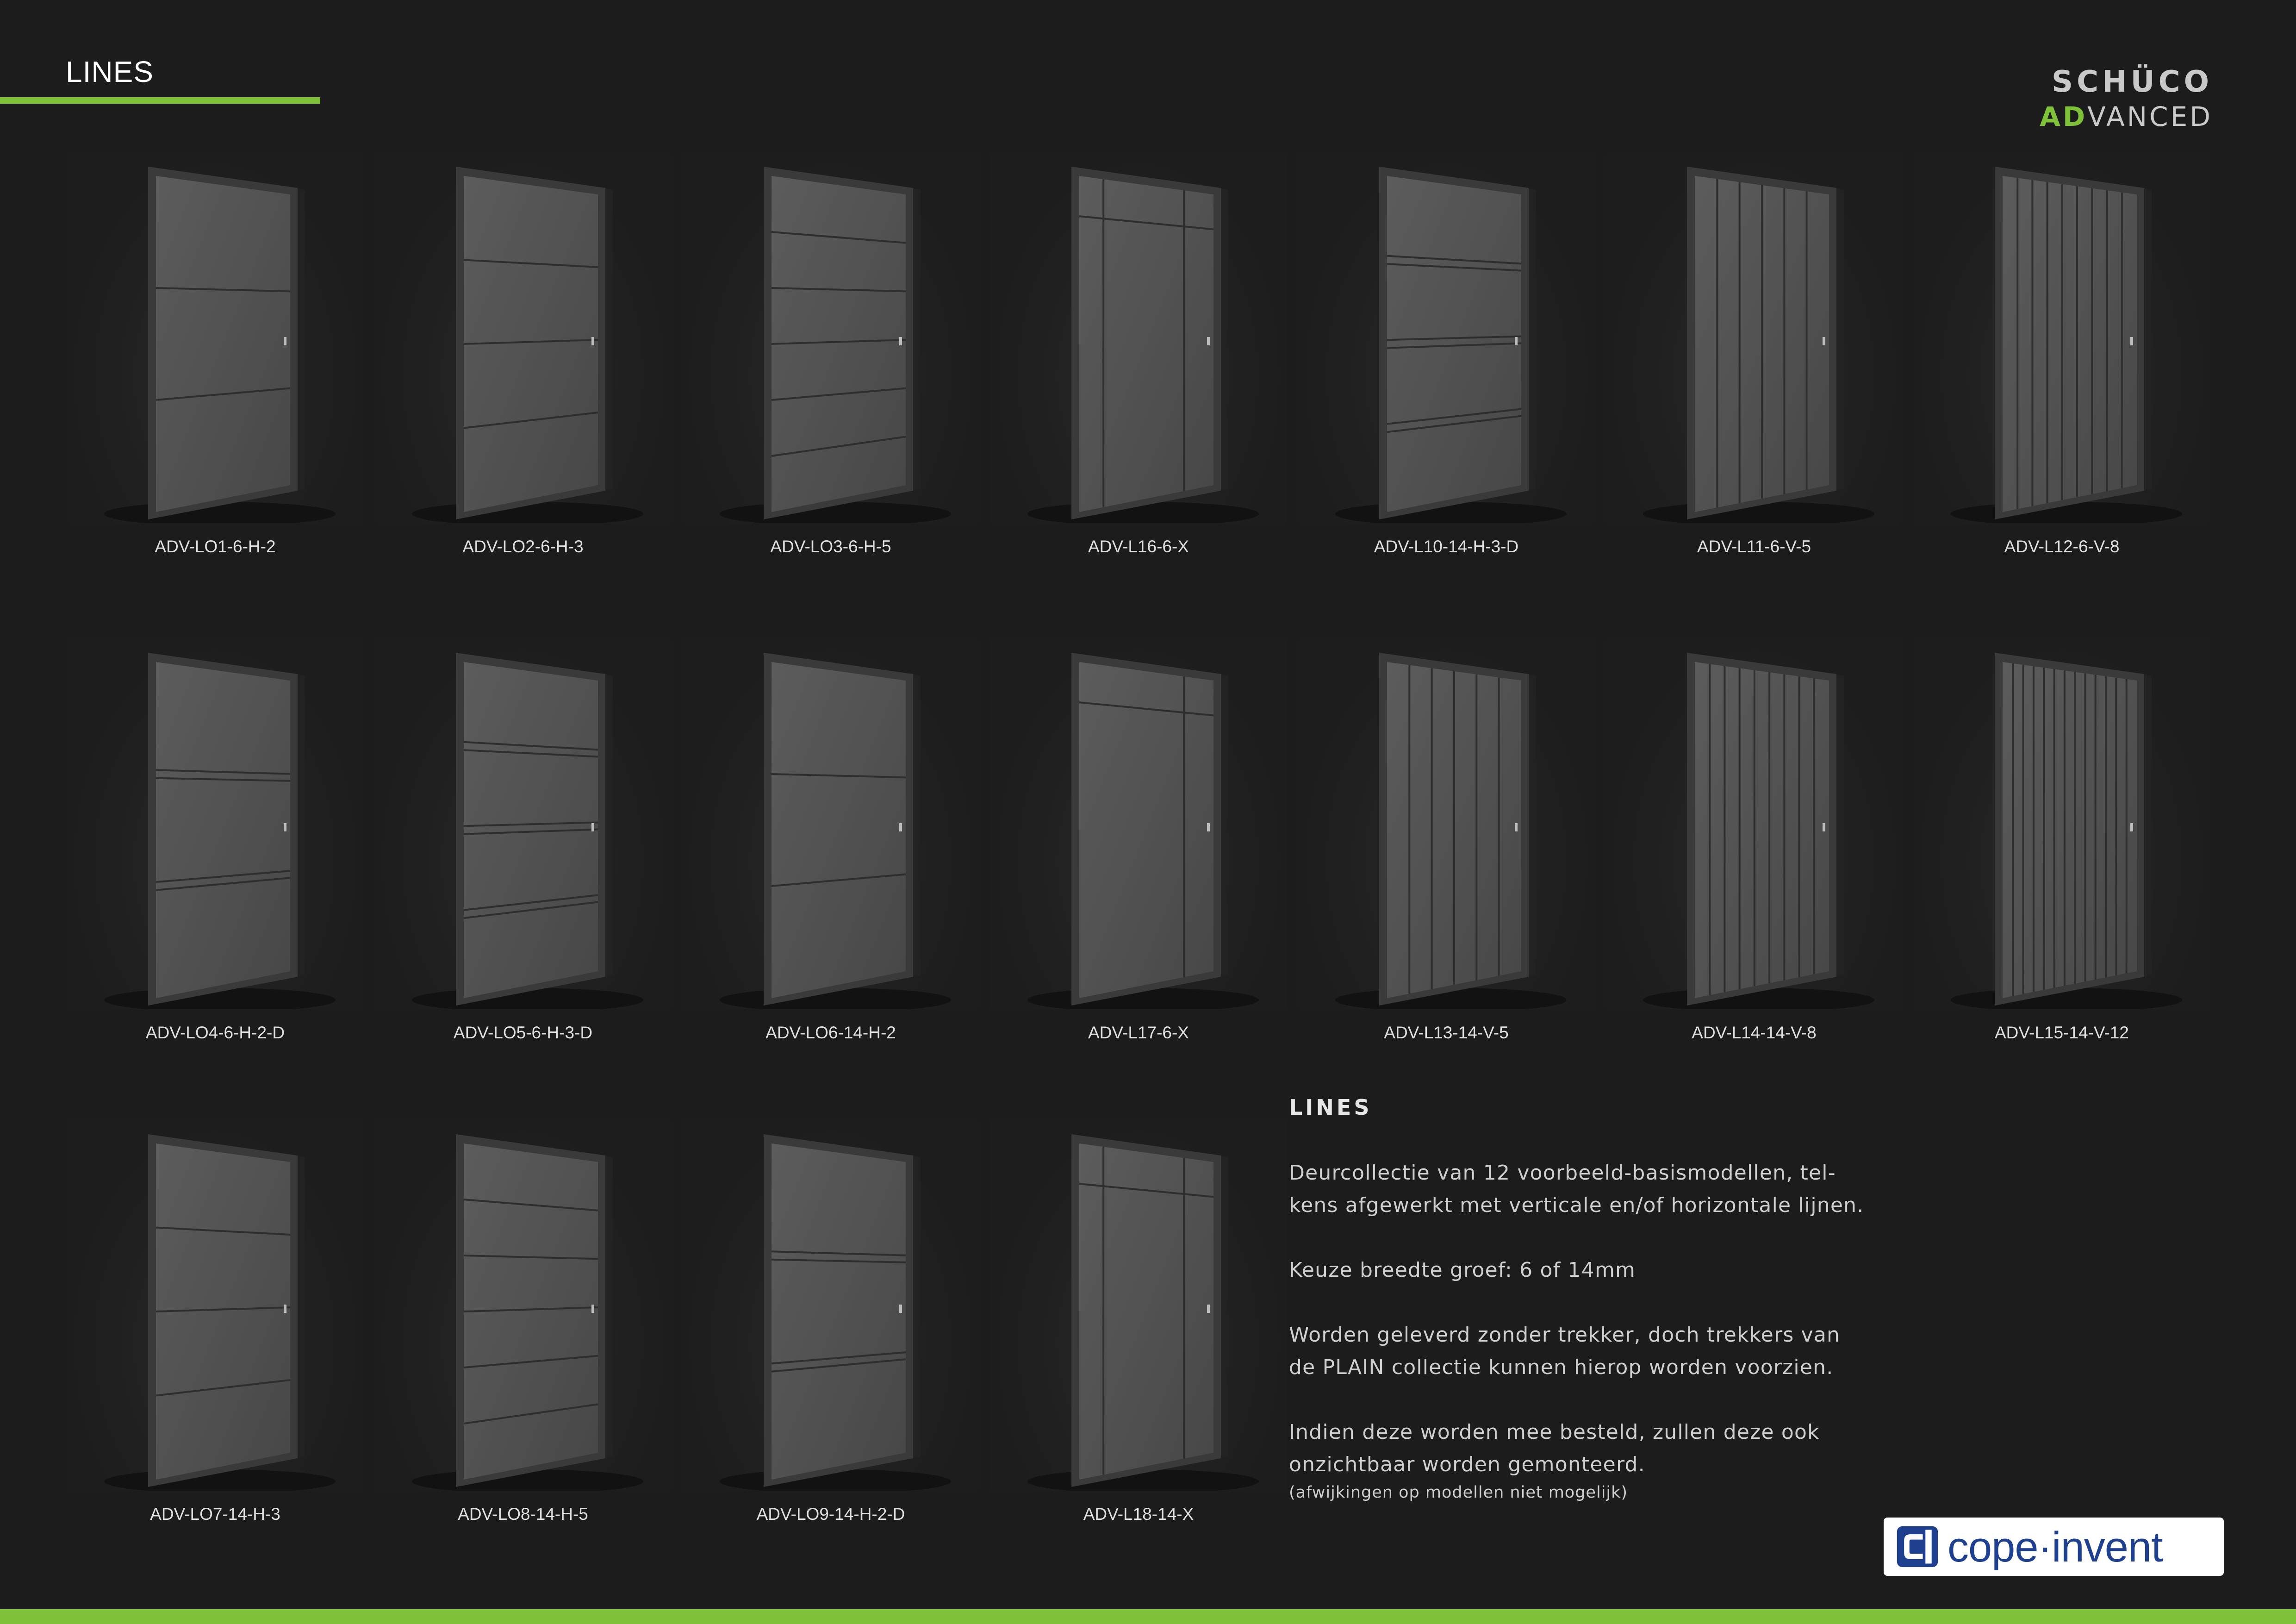 The width and height of the screenshot is (2296, 1624). I want to click on door-model-card: ADV-L10-14-H-3-D, so click(1446, 368).